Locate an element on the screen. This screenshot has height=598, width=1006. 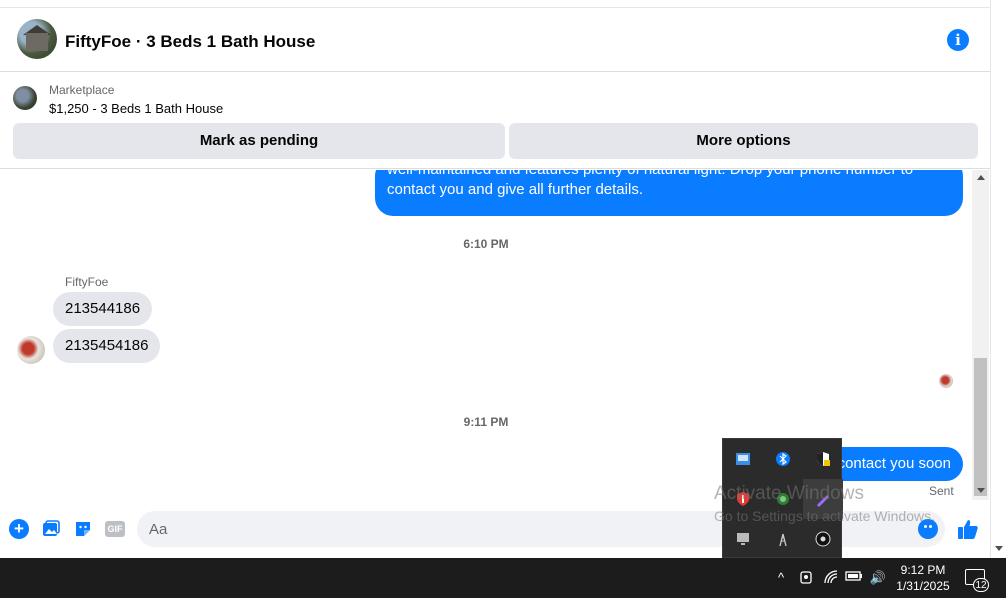
scrollbar-thumb is located at coordinates (980, 427).